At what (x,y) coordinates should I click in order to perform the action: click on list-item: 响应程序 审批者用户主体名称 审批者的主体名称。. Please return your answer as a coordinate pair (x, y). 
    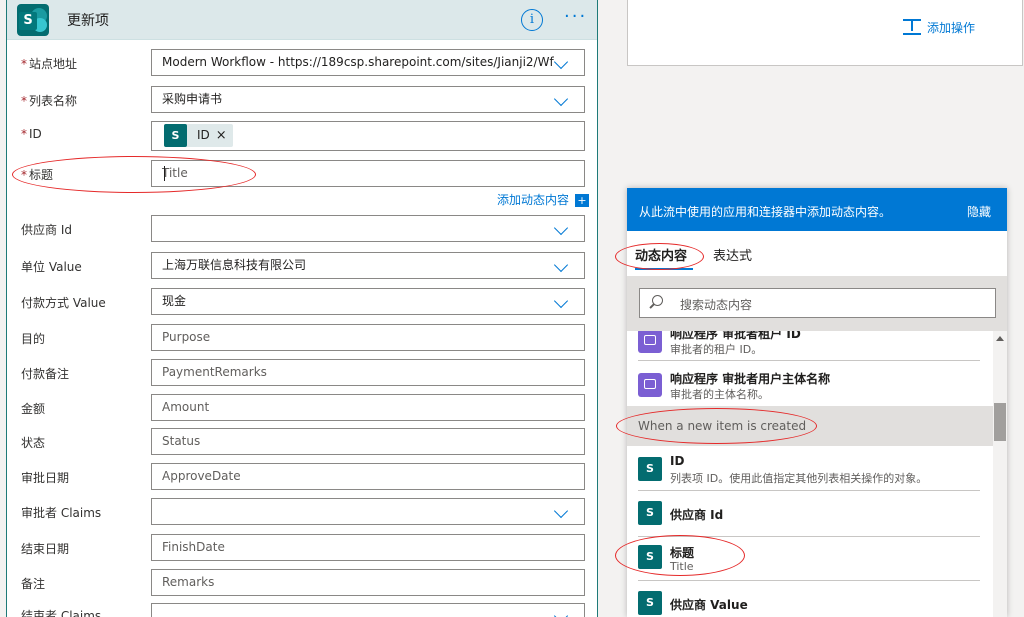
    Looking at the image, I should click on (810, 387).